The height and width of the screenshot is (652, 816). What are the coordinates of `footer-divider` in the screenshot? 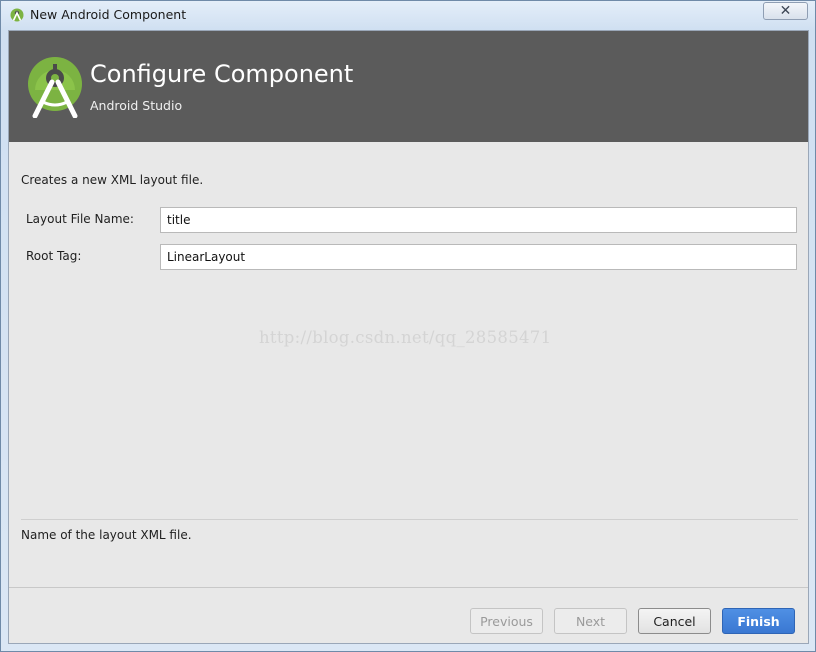 It's located at (408, 587).